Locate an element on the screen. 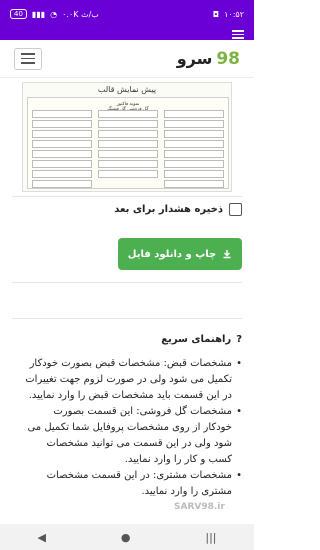 The width and height of the screenshot is (320, 550). clock: ۱۰:۵۲ is located at coordinates (234, 14).